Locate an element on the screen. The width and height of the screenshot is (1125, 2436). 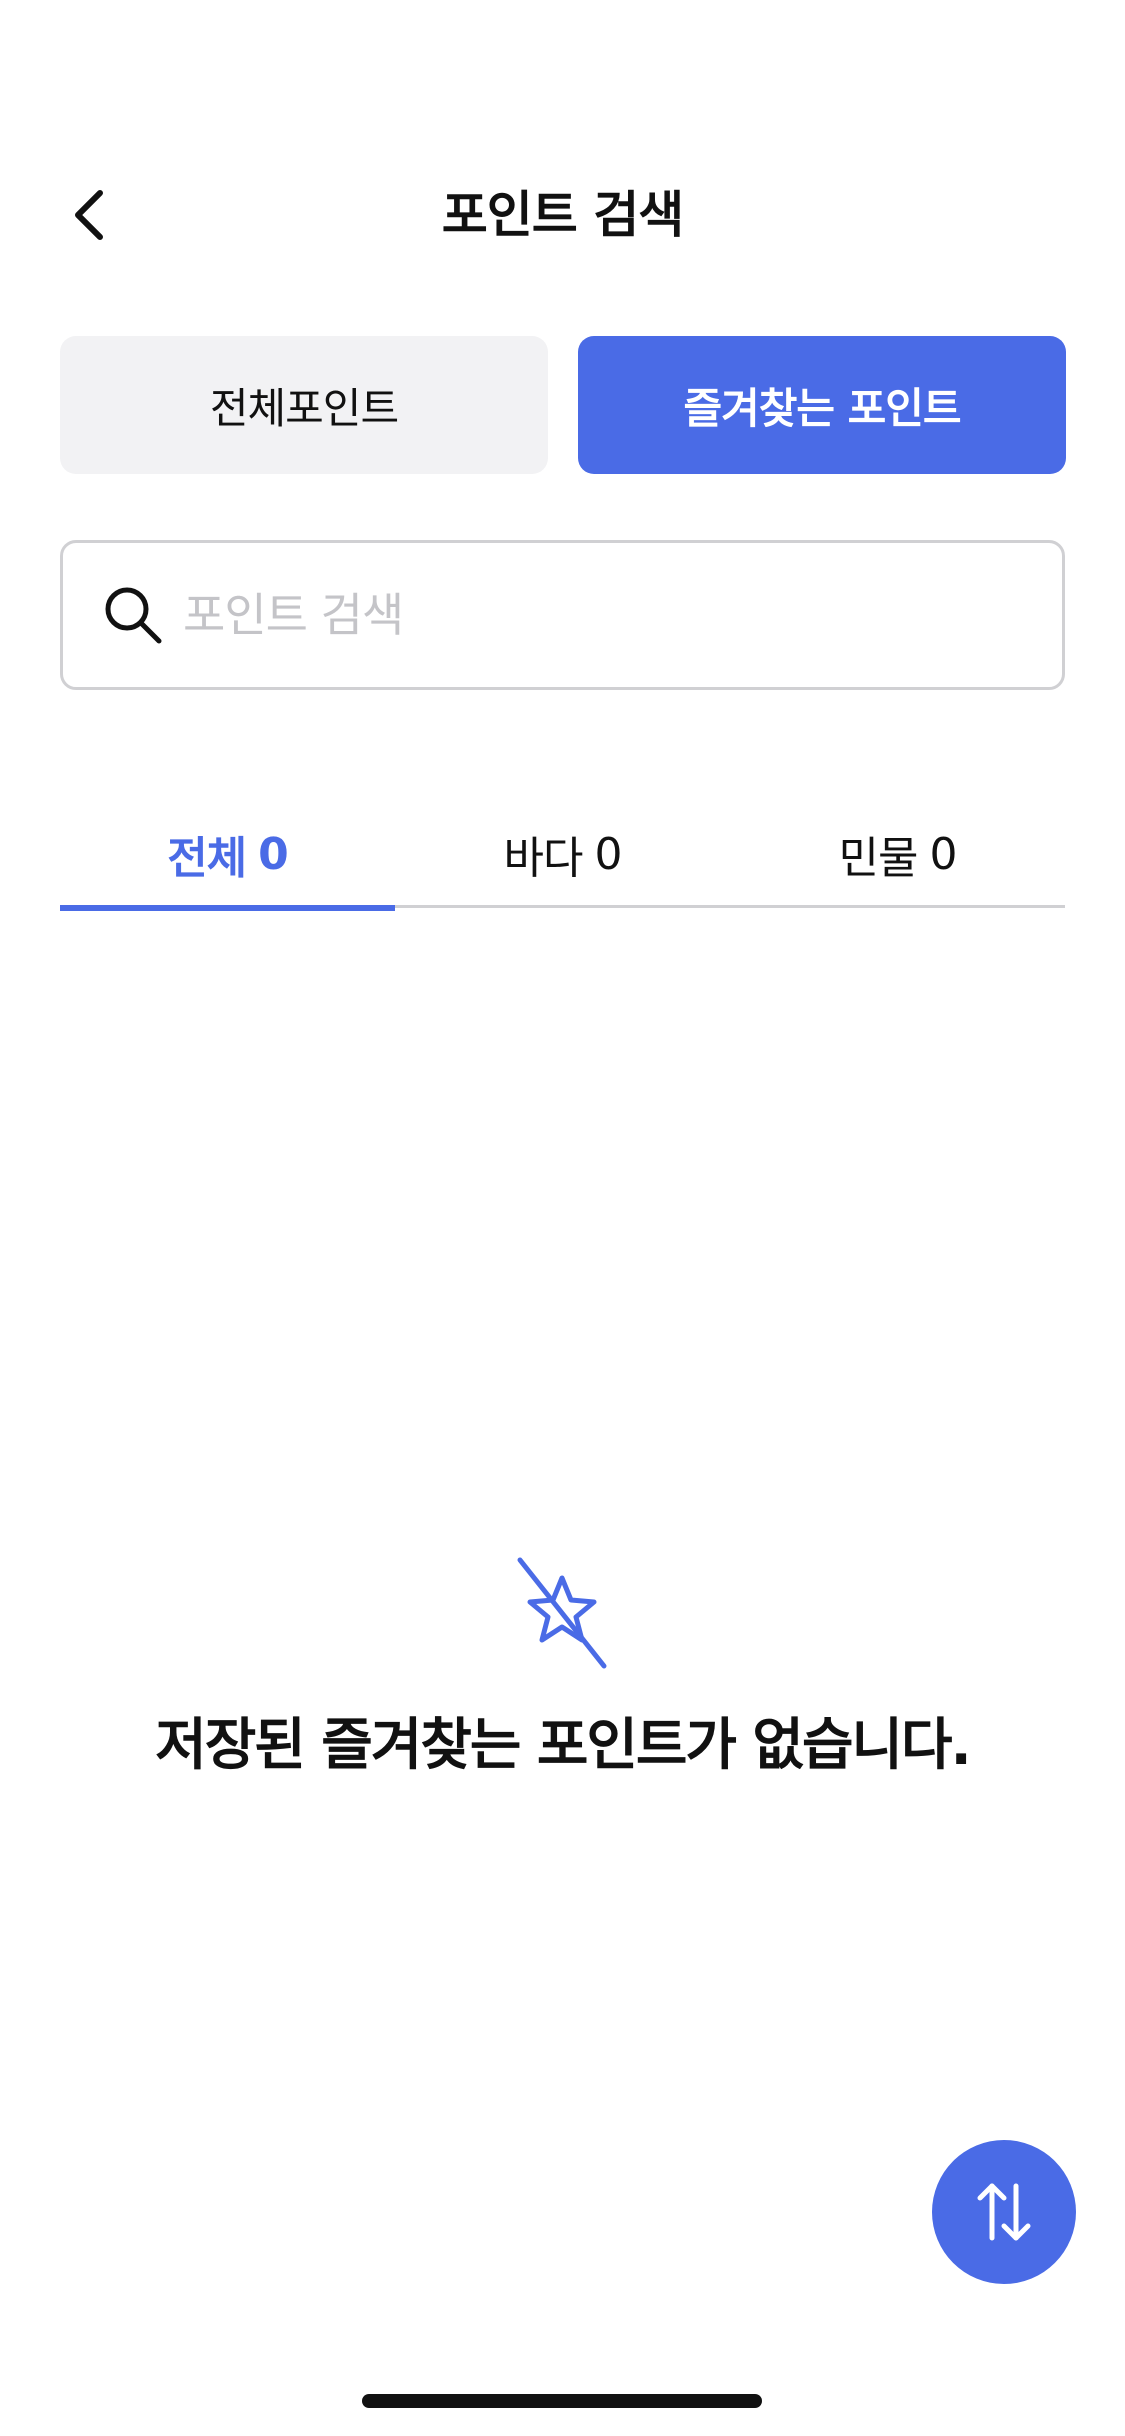
tab-all: 전체 0 is located at coordinates (227, 855).